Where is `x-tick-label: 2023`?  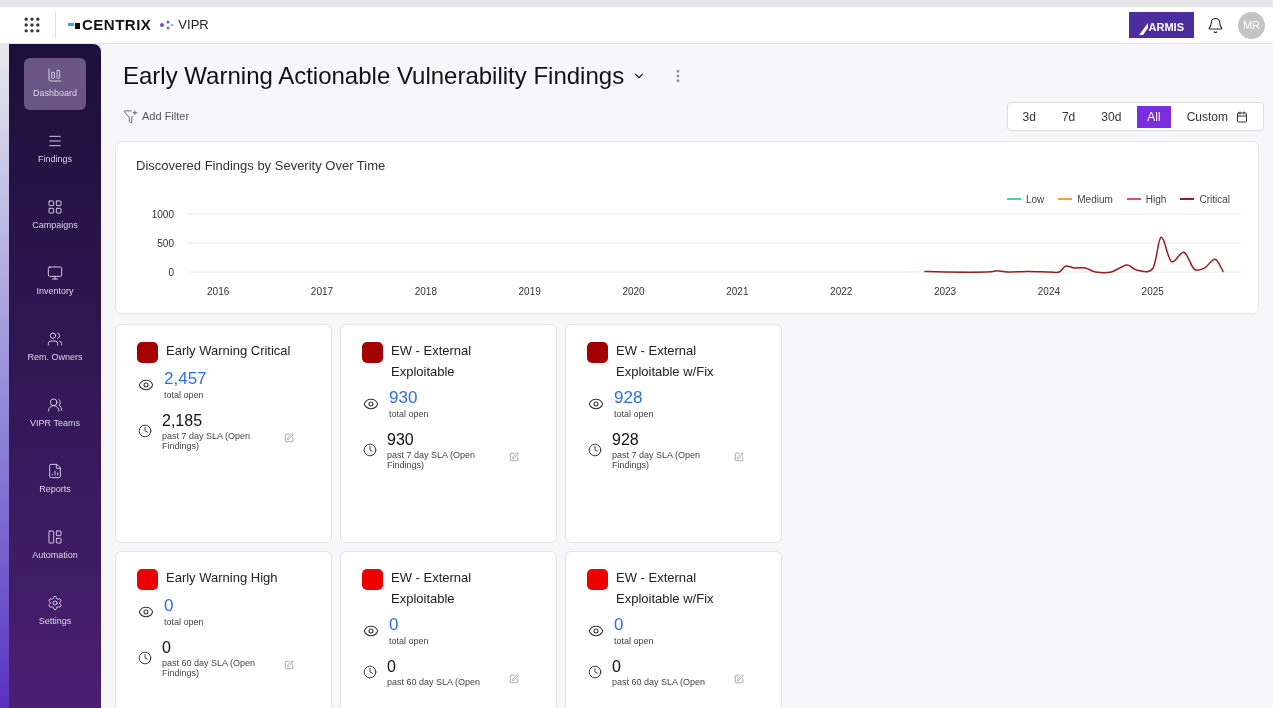
x-tick-label: 2023 is located at coordinates (945, 291).